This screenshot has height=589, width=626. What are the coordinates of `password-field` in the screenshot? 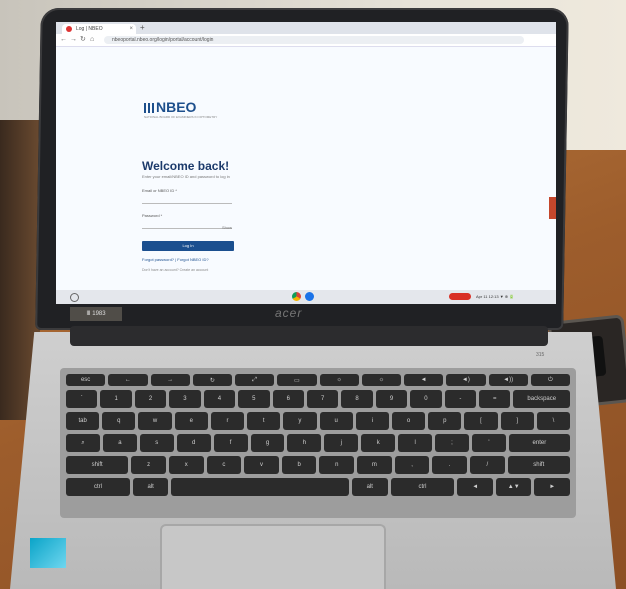 It's located at (187, 224).